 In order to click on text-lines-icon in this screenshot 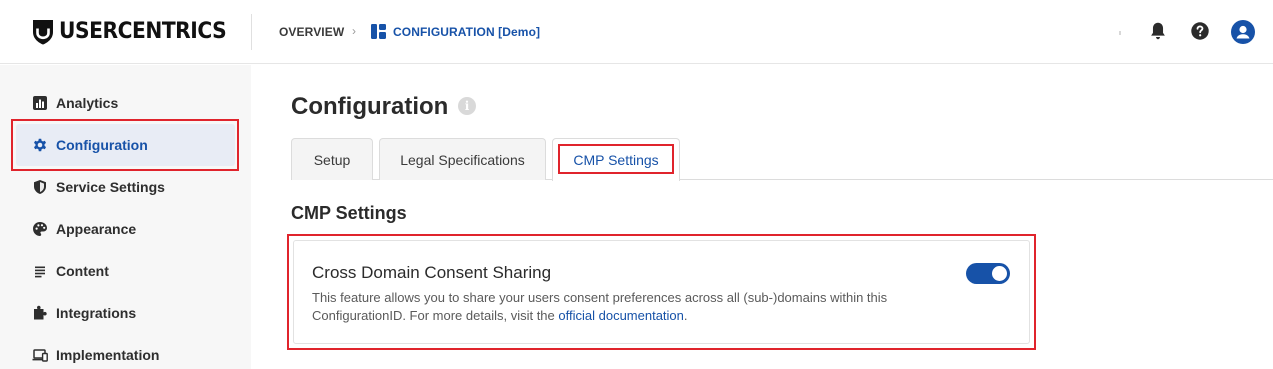, I will do `click(40, 272)`.